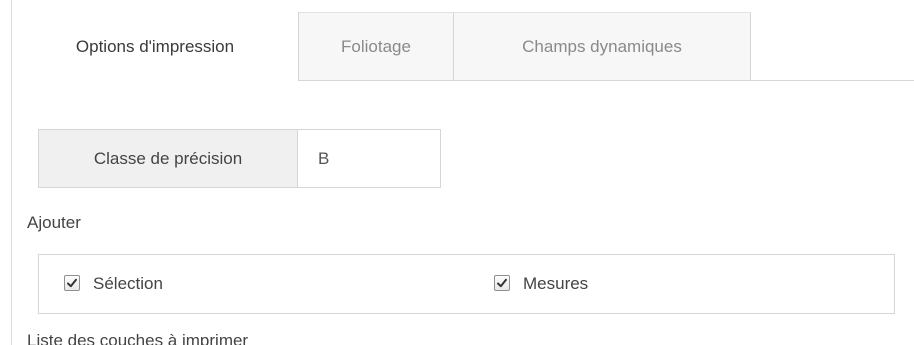 This screenshot has width=914, height=345. What do you see at coordinates (168, 158) in the screenshot?
I see `precision-class-label: Classe de précision` at bounding box center [168, 158].